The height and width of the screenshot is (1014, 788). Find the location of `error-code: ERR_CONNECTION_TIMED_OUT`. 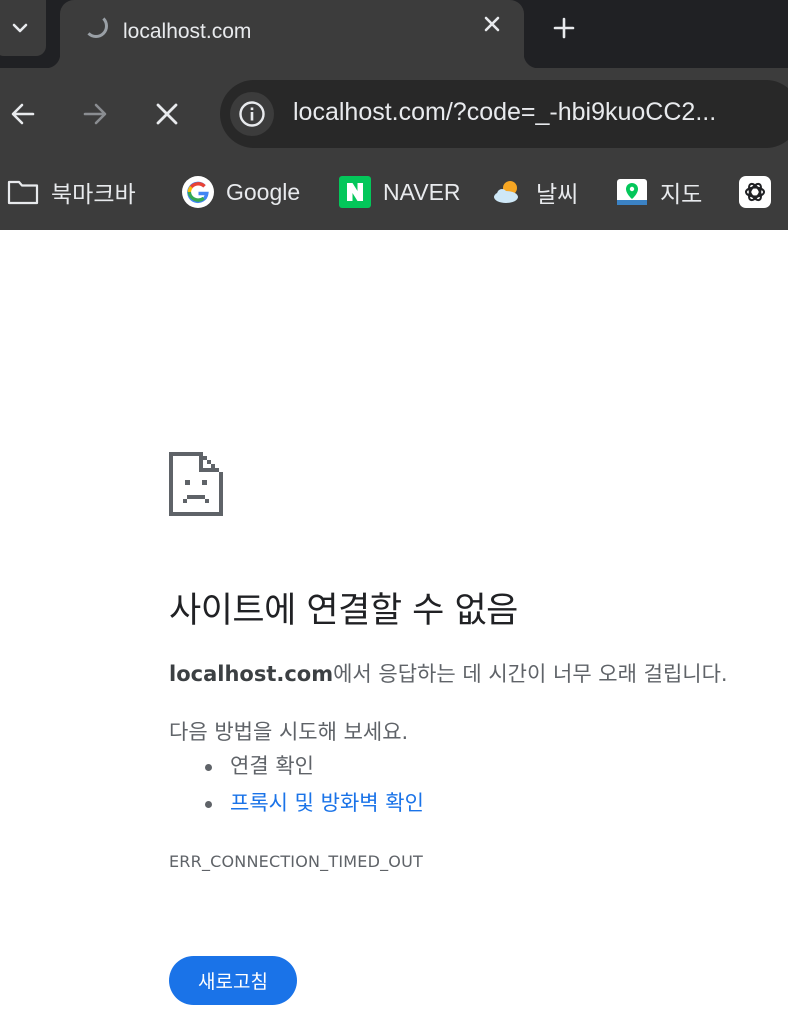

error-code: ERR_CONNECTION_TIMED_OUT is located at coordinates (296, 861).